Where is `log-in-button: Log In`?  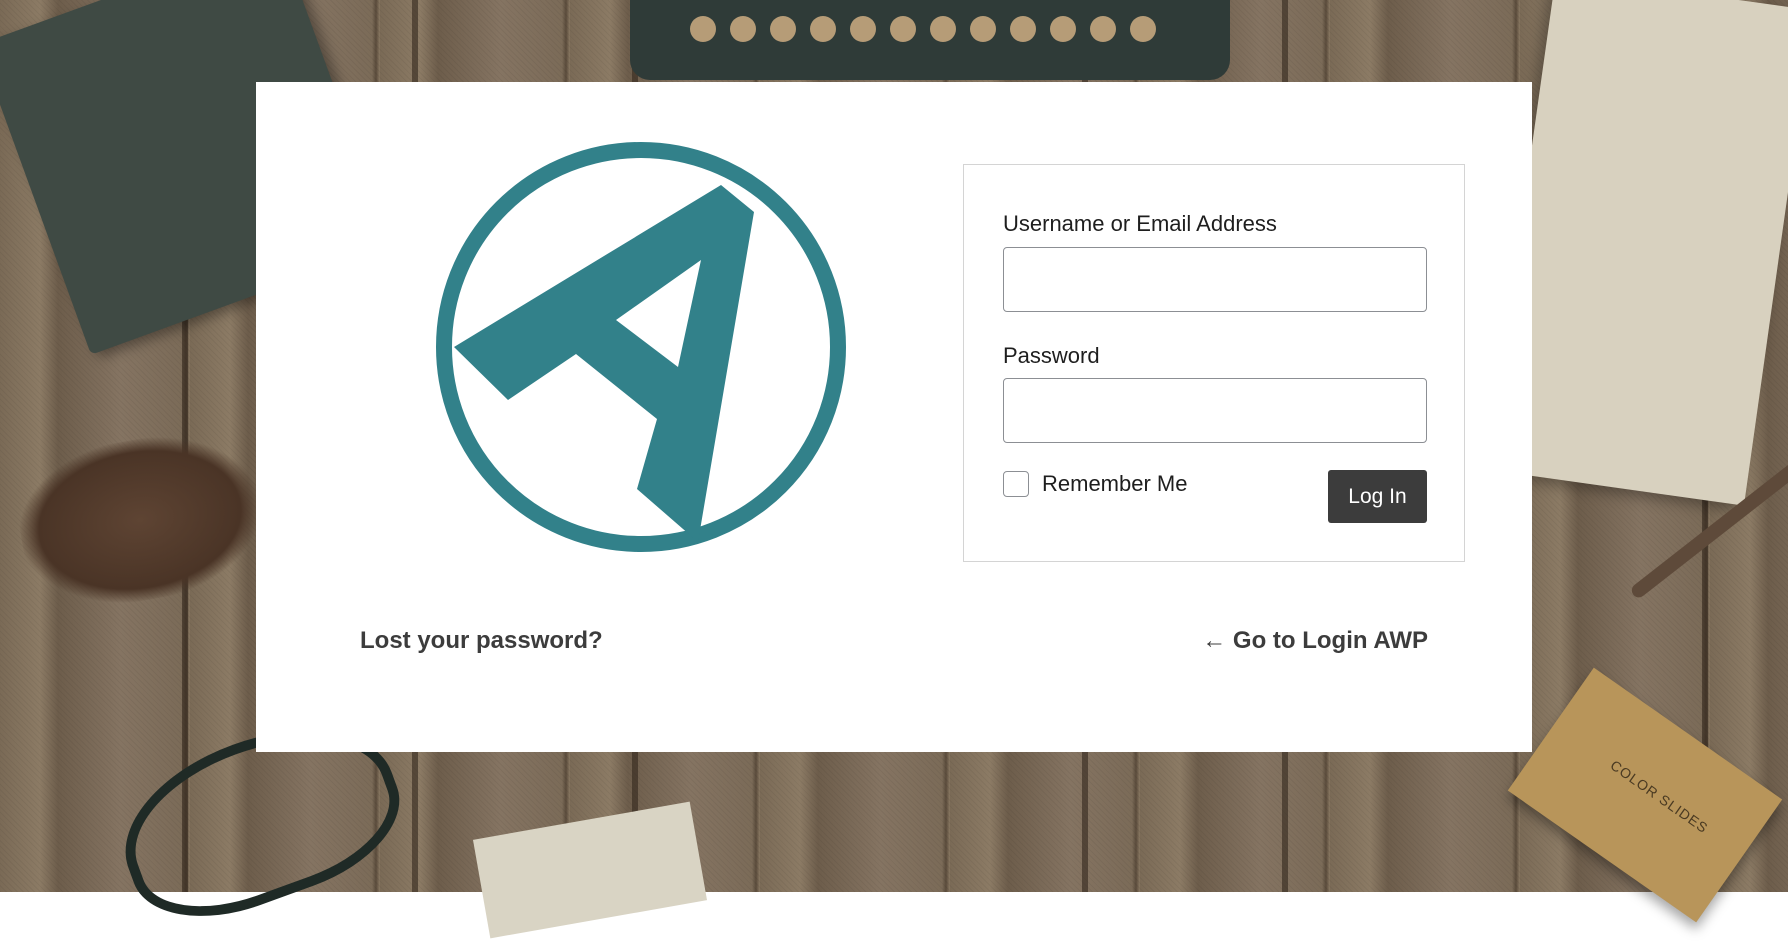 log-in-button: Log In is located at coordinates (1377, 496).